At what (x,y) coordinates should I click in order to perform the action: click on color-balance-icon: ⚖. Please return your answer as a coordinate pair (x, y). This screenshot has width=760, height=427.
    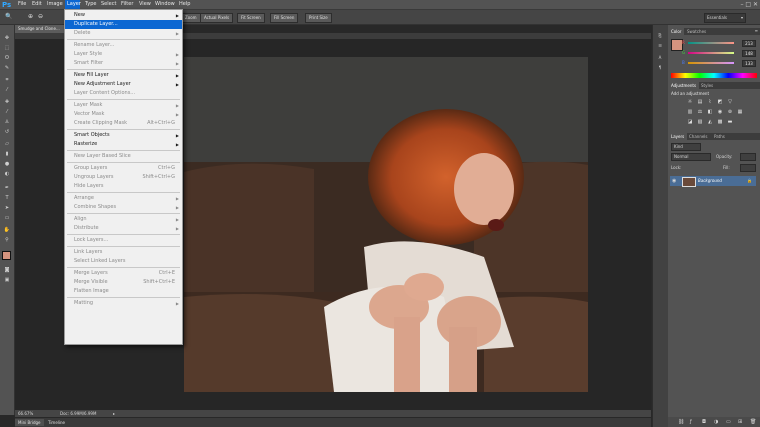
    Looking at the image, I should click on (700, 112).